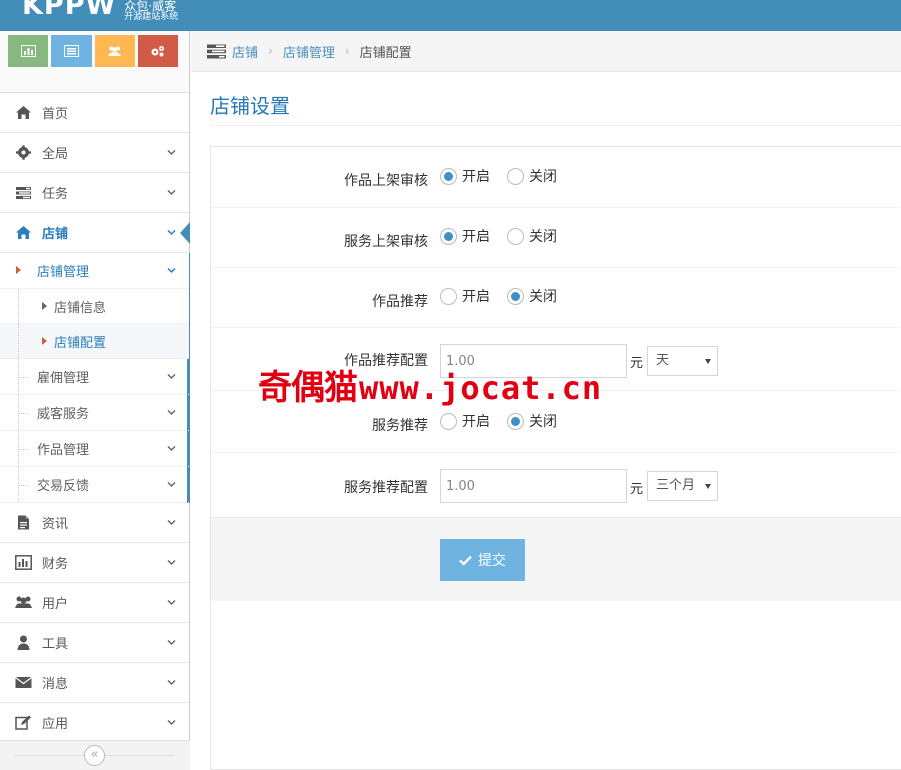 The width and height of the screenshot is (901, 770). I want to click on sub-item-shop-info: 店铺信息, so click(94, 306).